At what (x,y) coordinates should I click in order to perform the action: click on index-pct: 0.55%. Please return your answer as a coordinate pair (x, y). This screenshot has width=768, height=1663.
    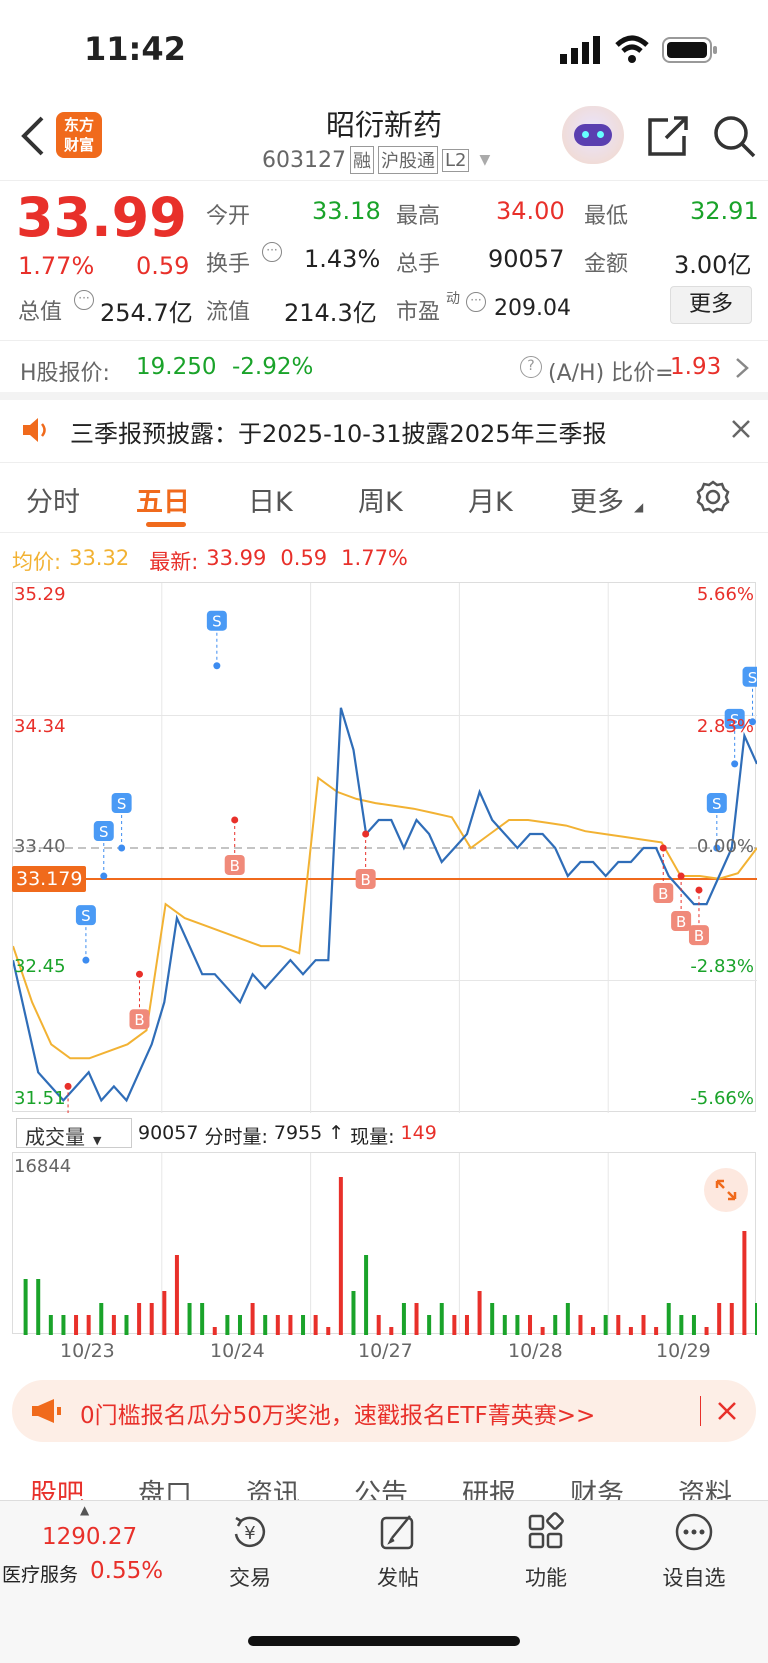
    Looking at the image, I should click on (126, 1571).